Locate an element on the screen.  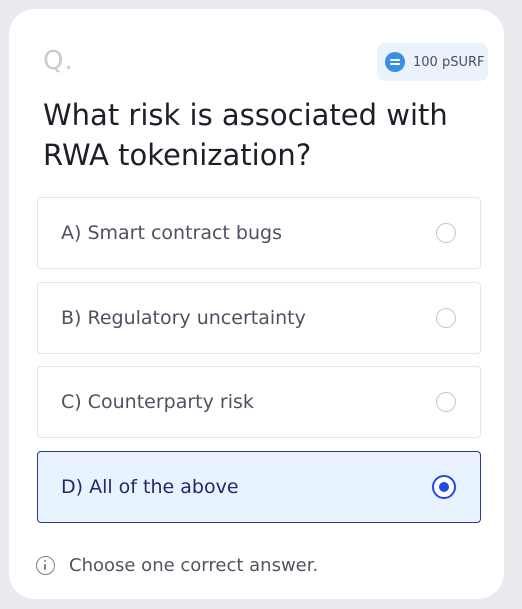
reward-badge: 100 pSURF is located at coordinates (432, 62).